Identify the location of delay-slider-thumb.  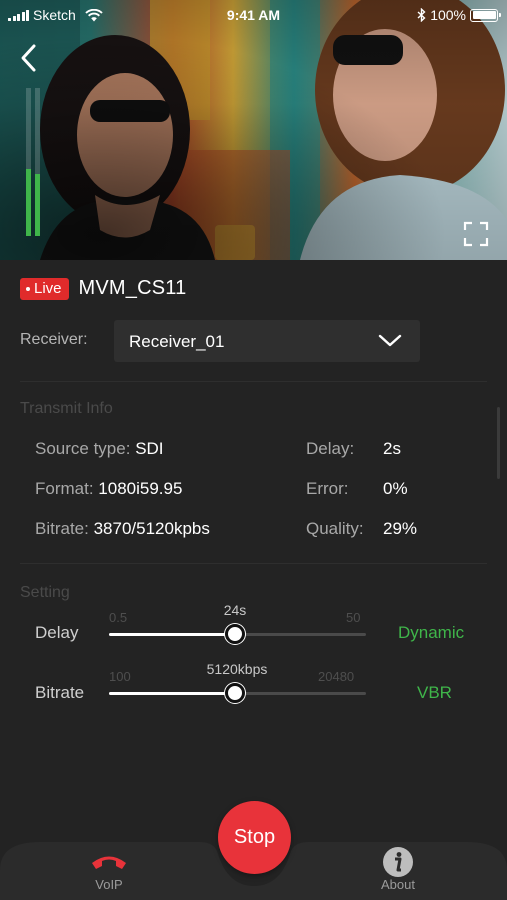
(234, 634).